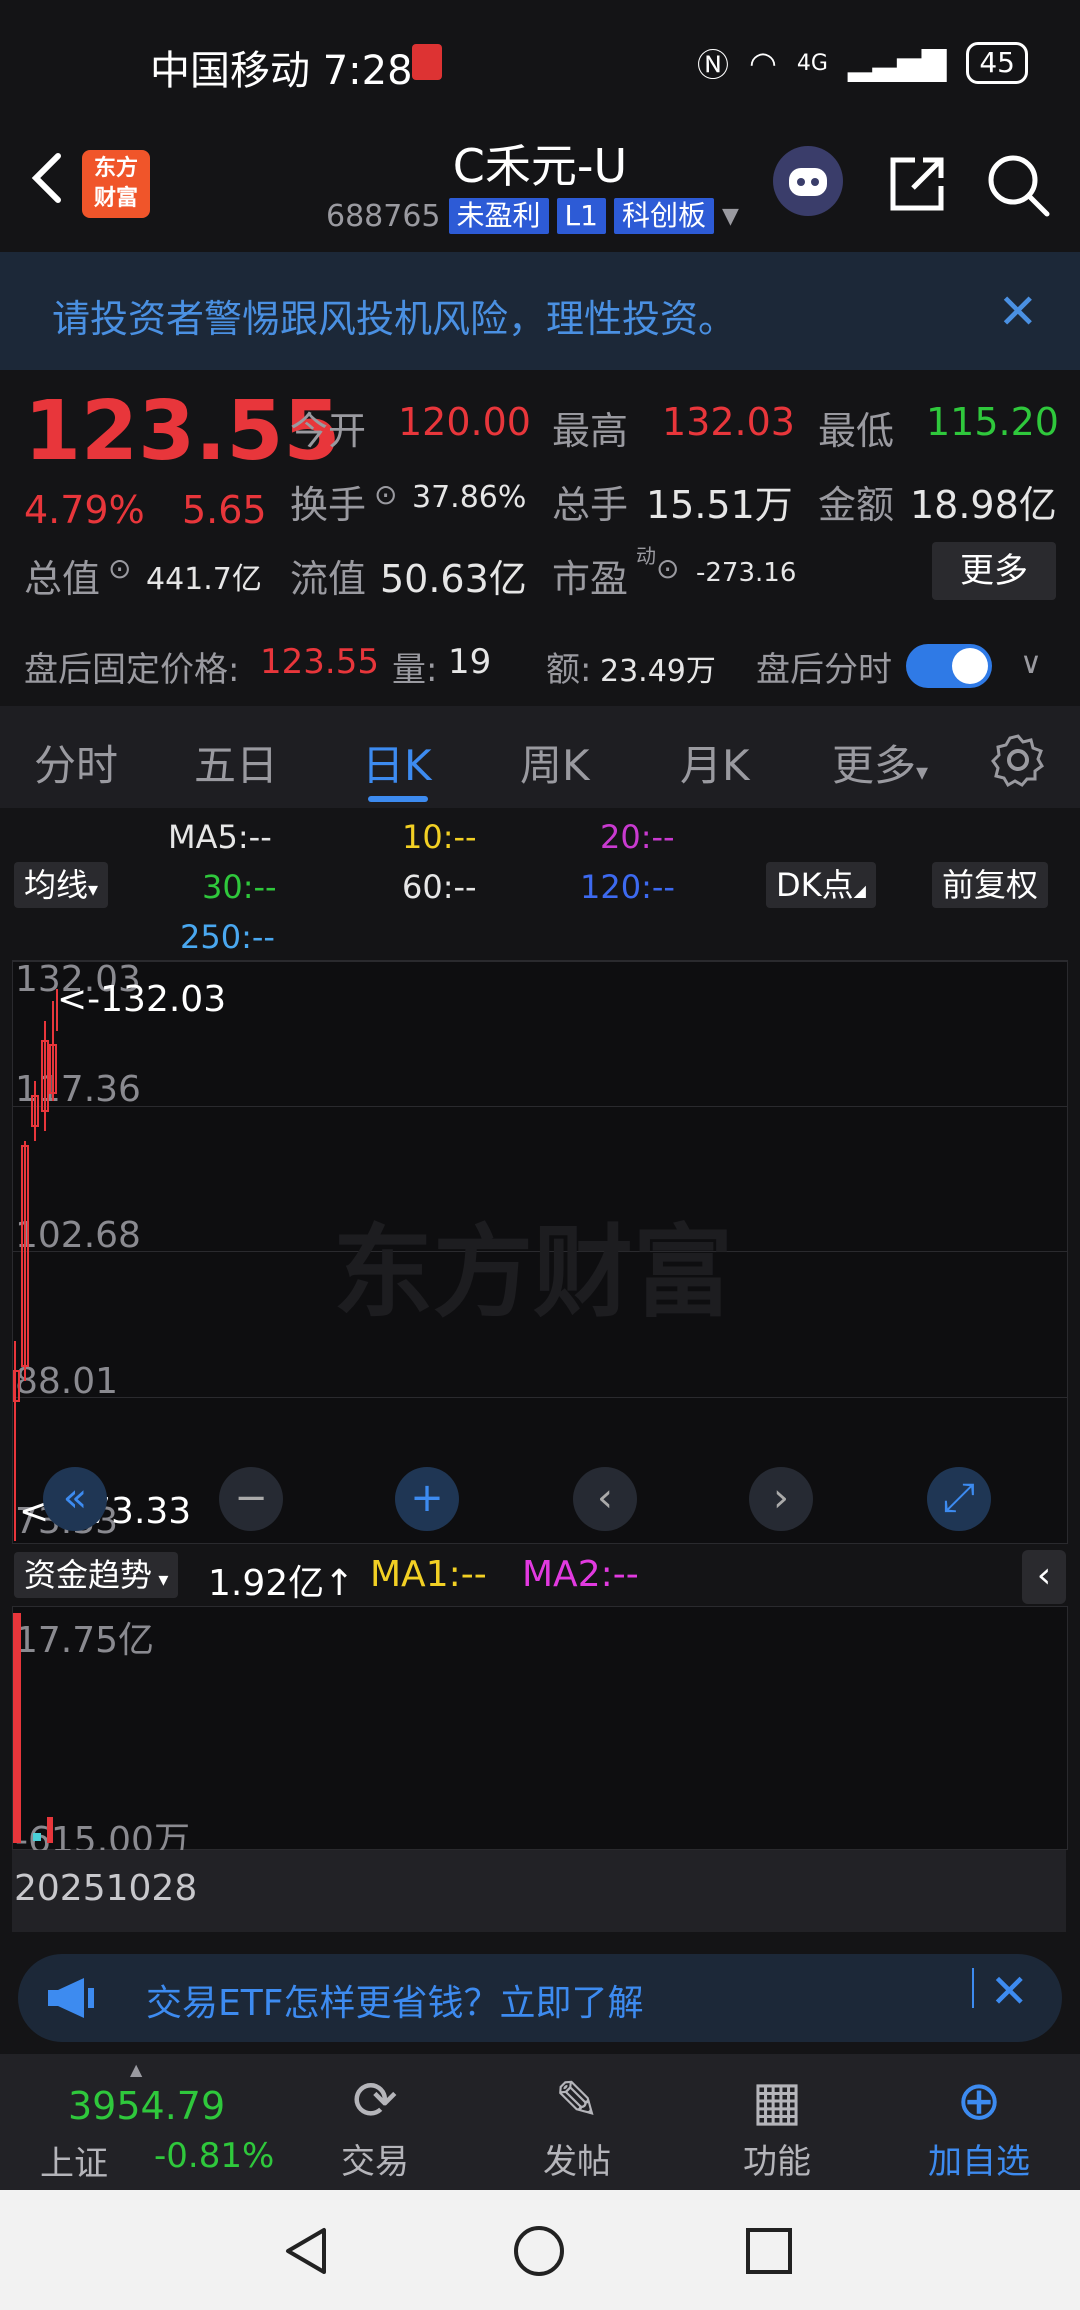 The height and width of the screenshot is (2310, 1080). What do you see at coordinates (498, 216) in the screenshot?
I see `tag-unprofitable: 未盈利` at bounding box center [498, 216].